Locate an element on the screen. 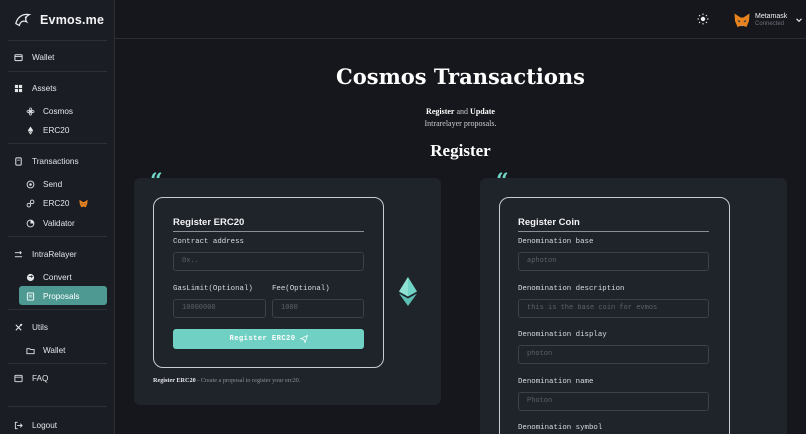  relay-icon is located at coordinates (18, 253).